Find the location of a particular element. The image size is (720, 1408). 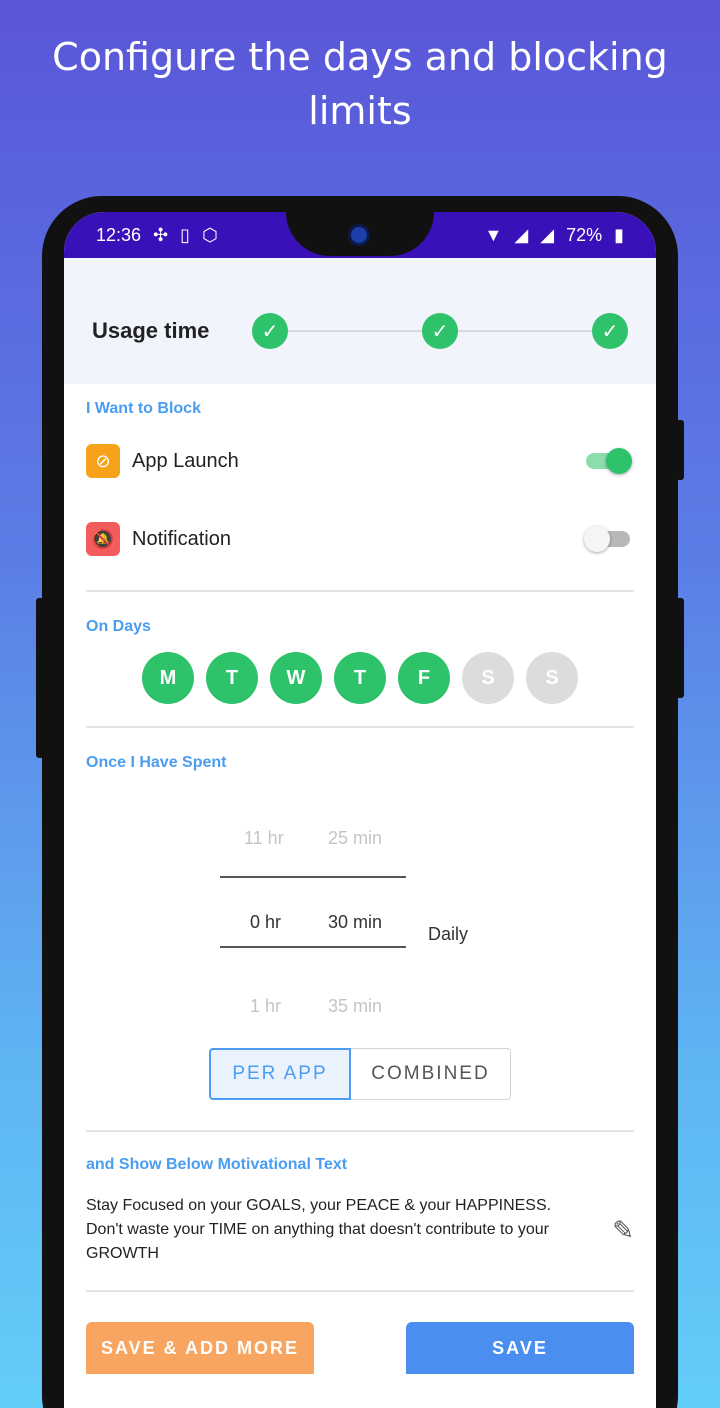

hours-option: 11 hr is located at coordinates (264, 838).